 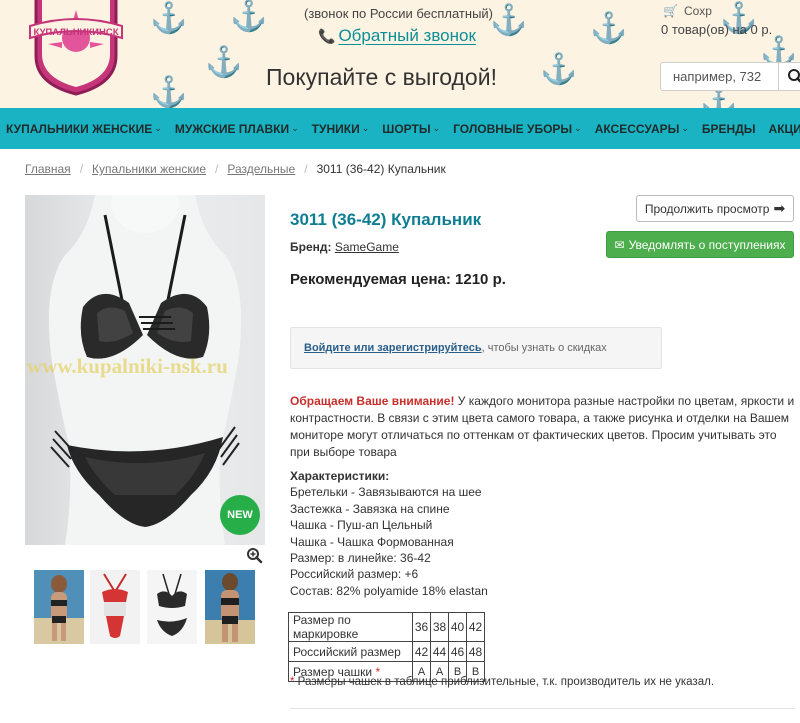 I want to click on new-badge: NEW, so click(x=240, y=515).